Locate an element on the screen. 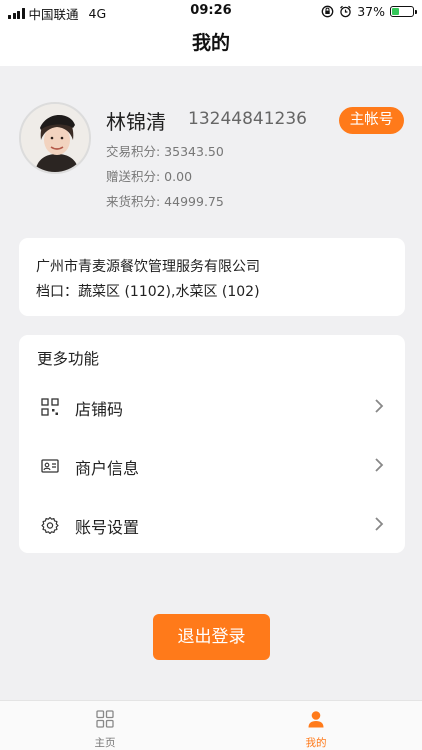  battery-percent: 37% is located at coordinates (371, 11).